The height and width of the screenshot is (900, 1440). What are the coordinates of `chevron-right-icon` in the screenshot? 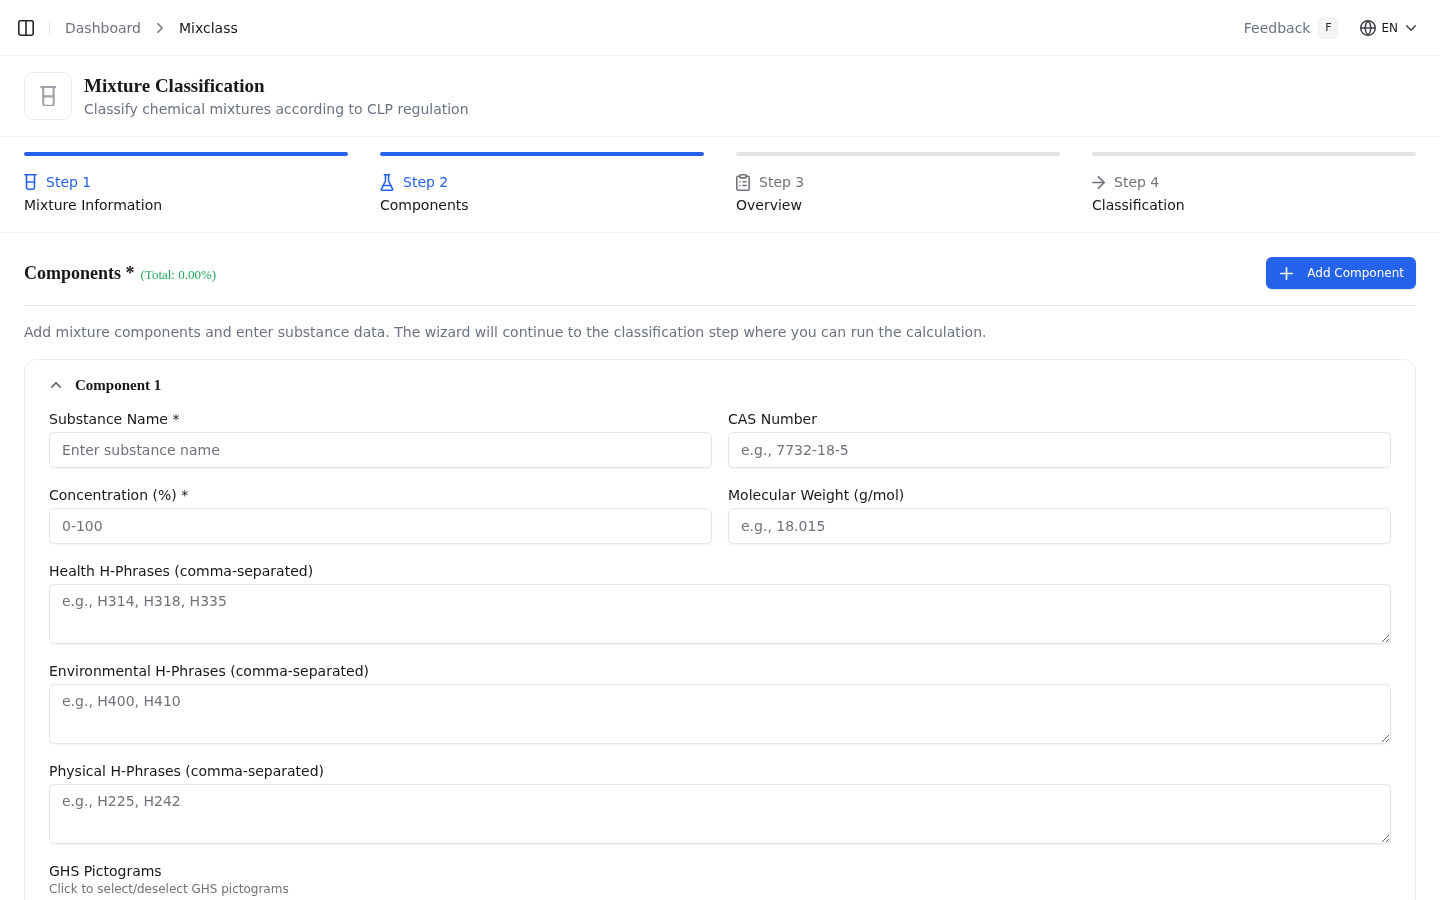 It's located at (159, 27).